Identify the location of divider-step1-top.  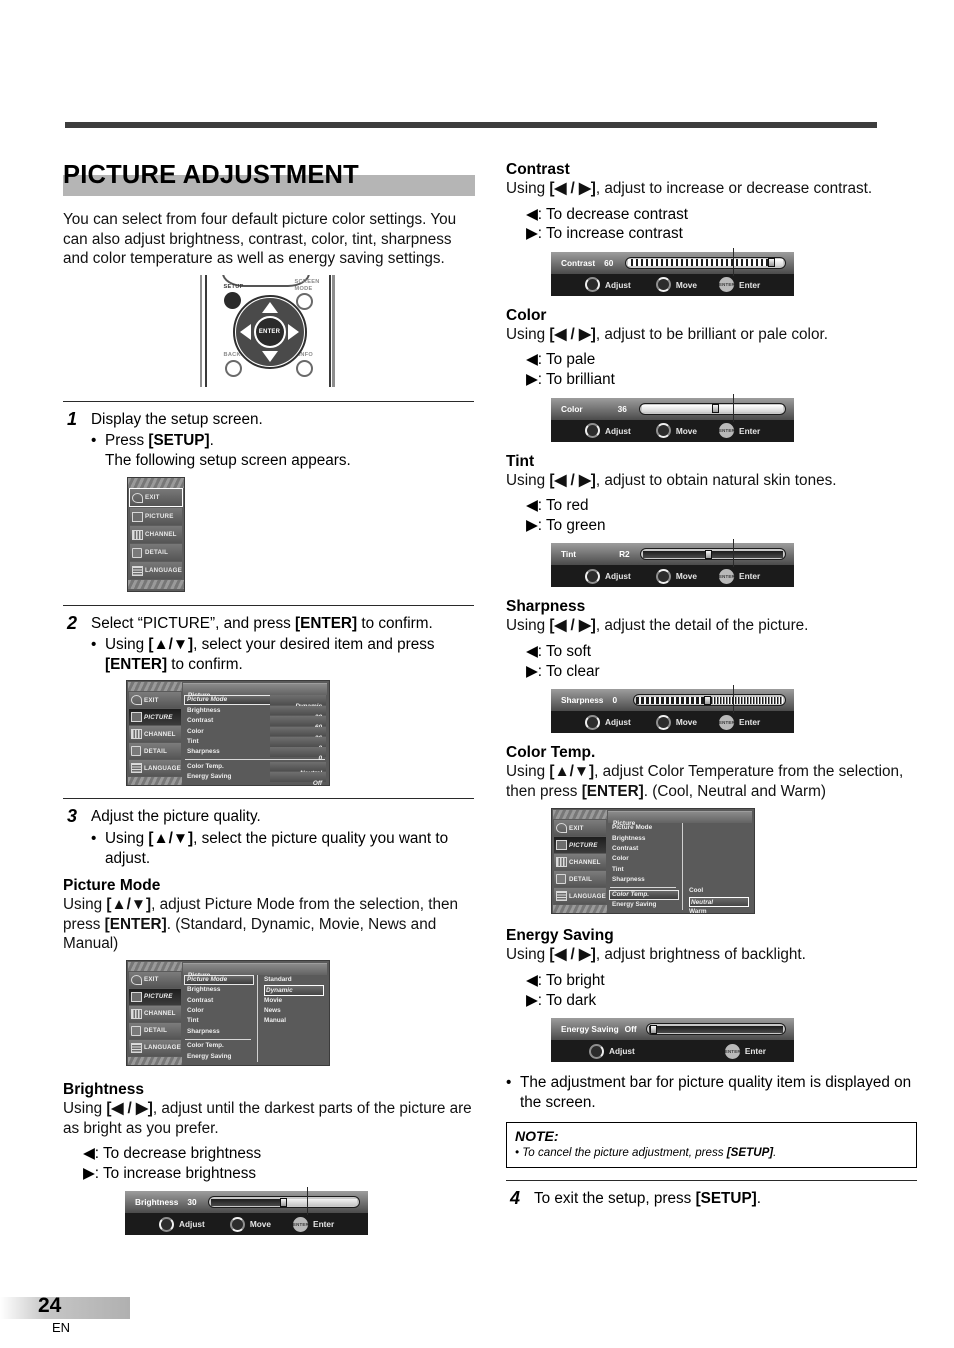
(268, 401).